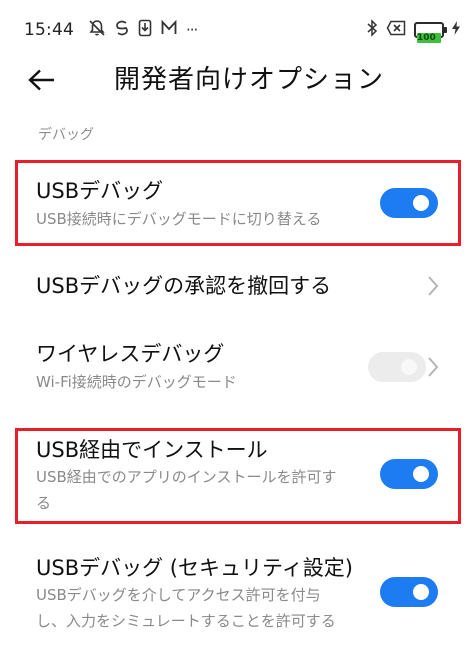  I want to click on no-sim-icon, so click(396, 30).